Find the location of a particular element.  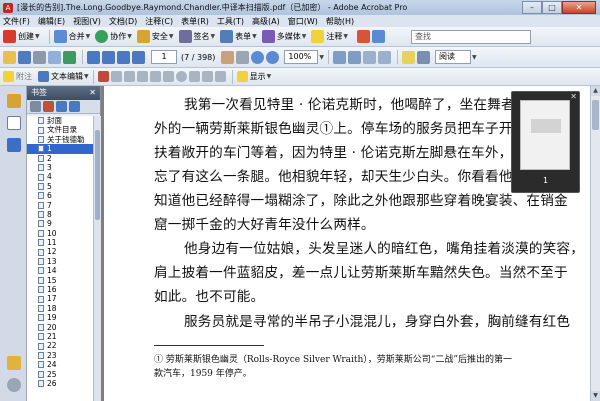

stamp-tool-icon is located at coordinates (103, 76).